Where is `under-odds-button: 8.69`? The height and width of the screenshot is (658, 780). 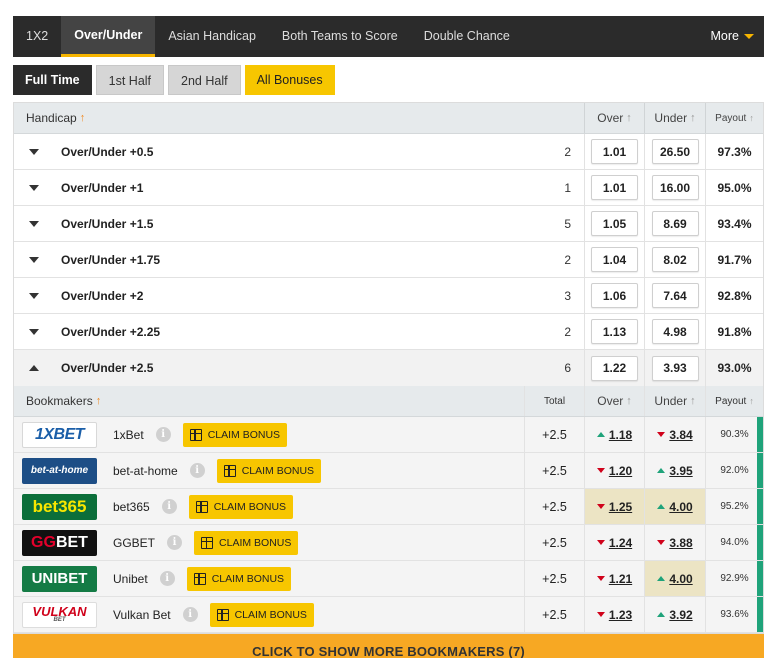
under-odds-button: 8.69 is located at coordinates (675, 223).